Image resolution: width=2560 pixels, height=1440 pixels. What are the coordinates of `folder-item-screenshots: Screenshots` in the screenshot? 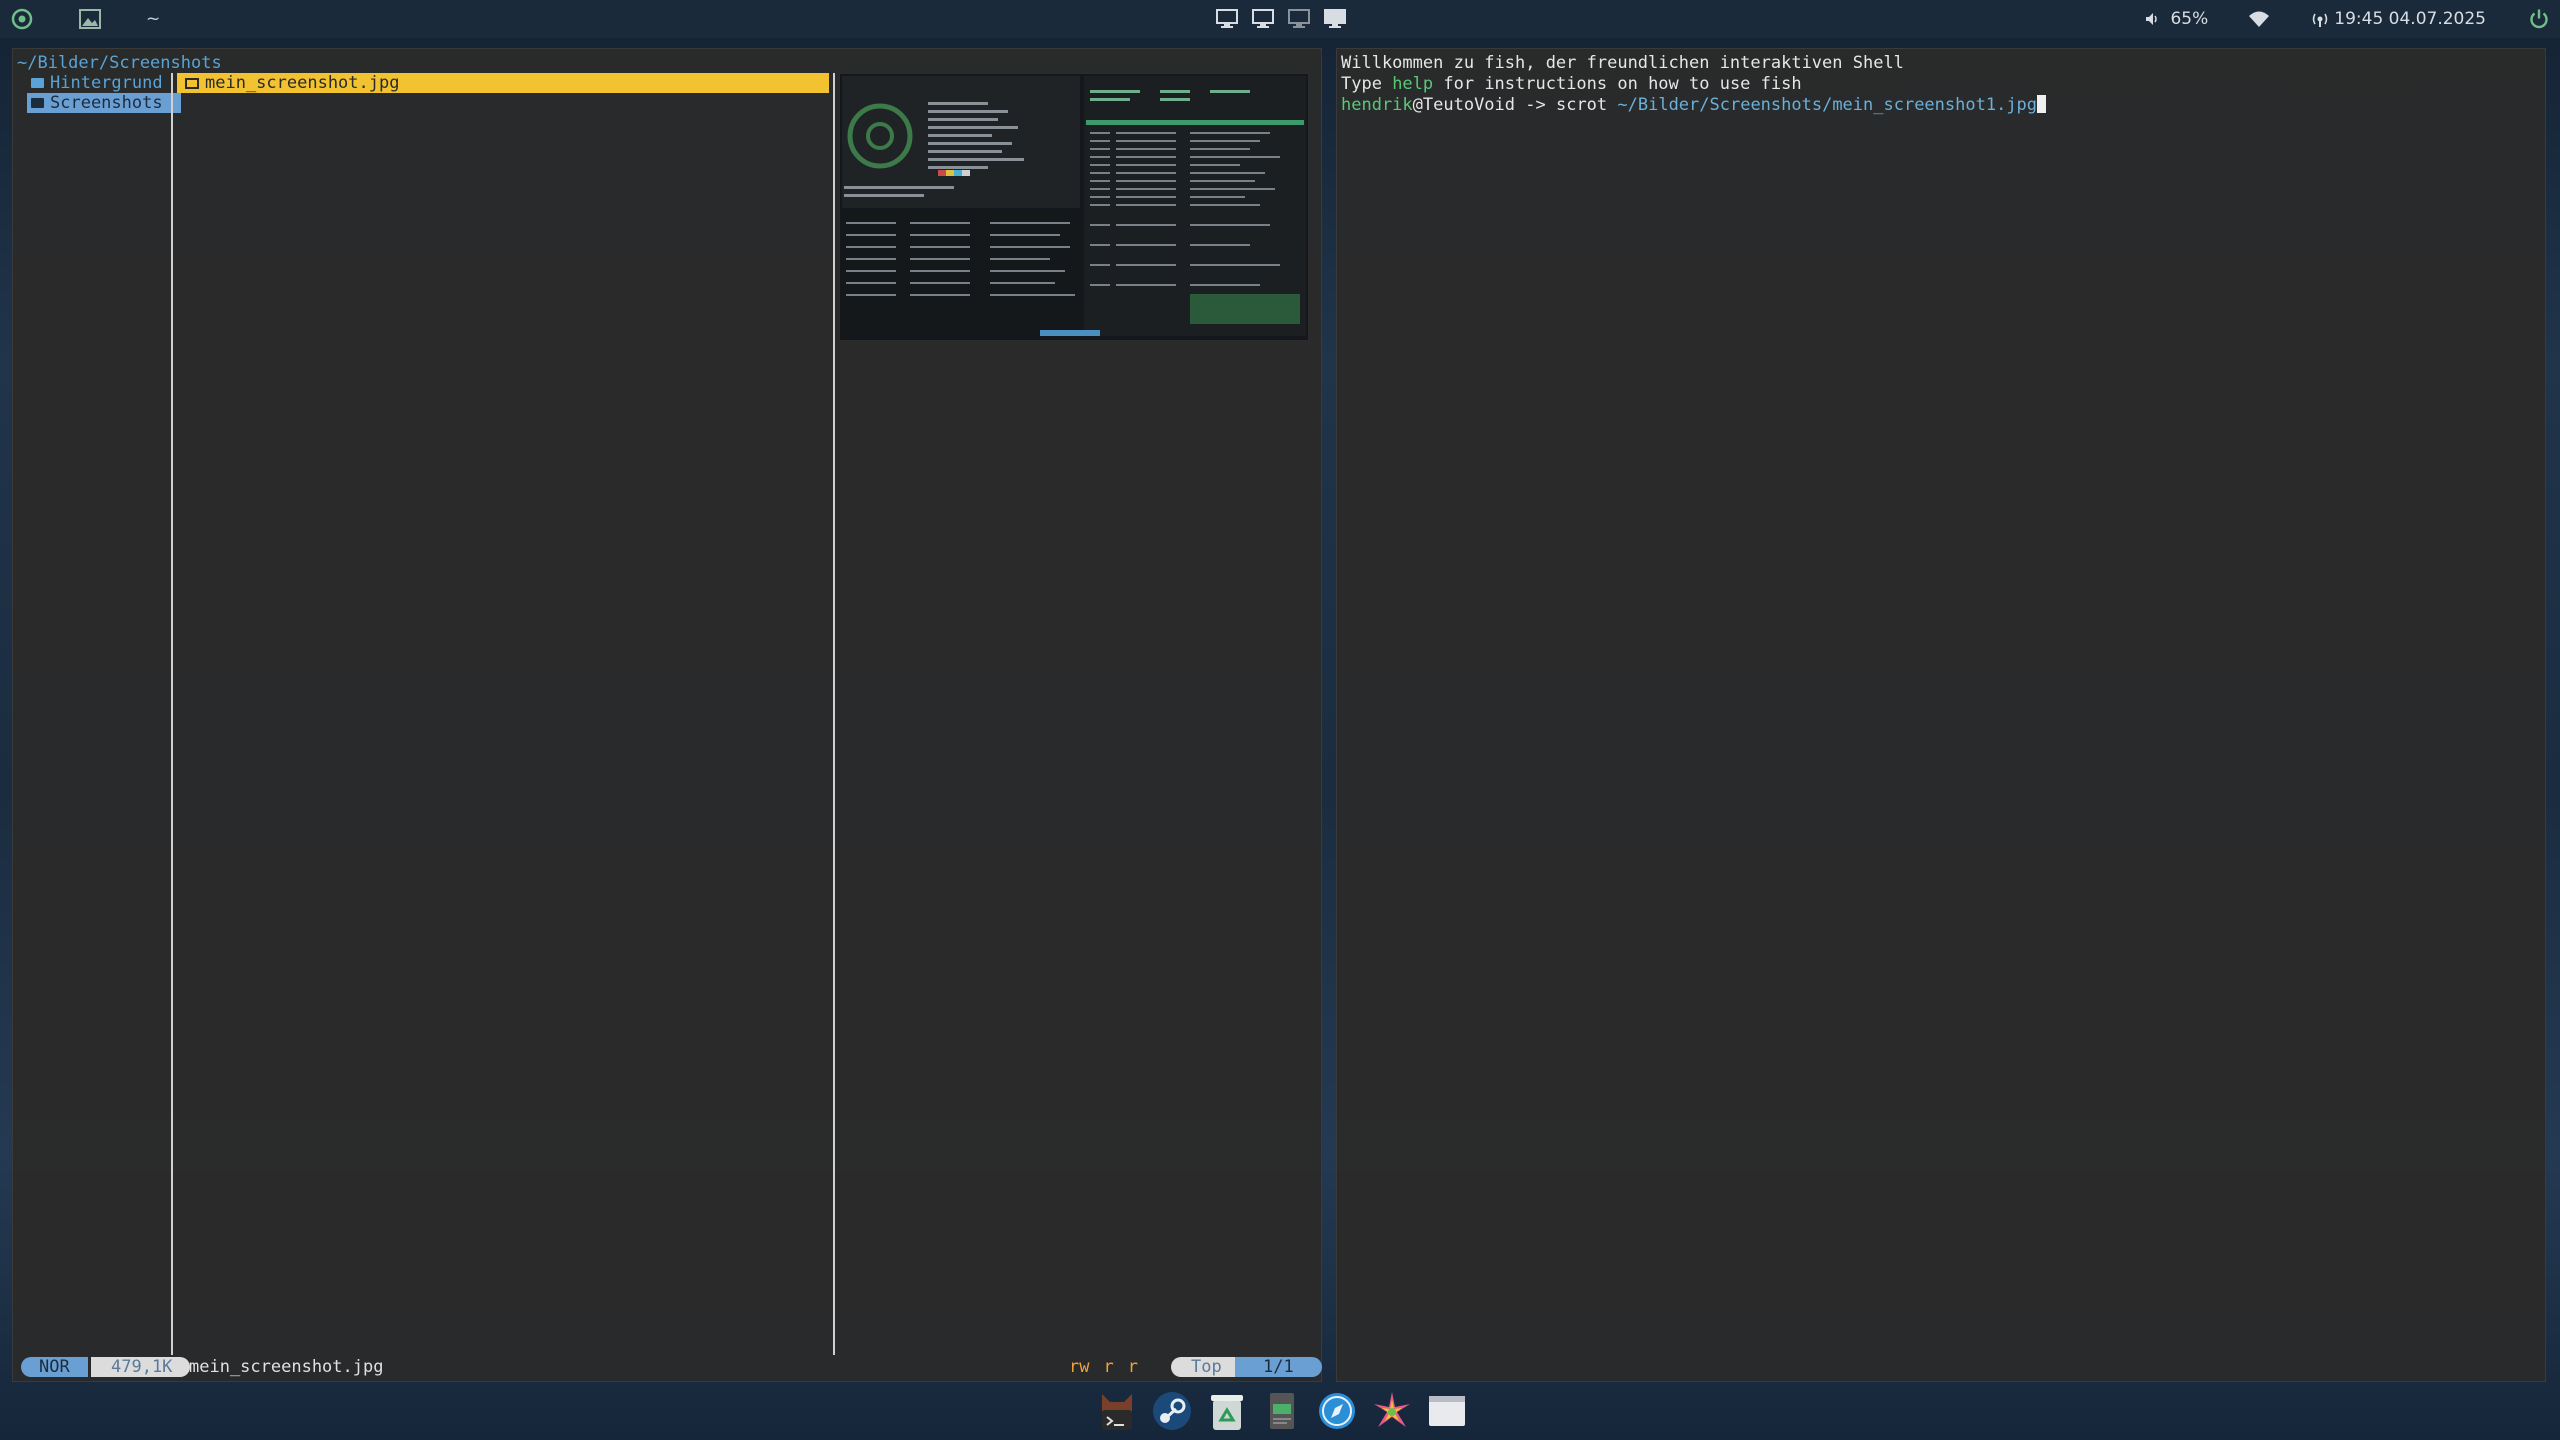 It's located at (104, 103).